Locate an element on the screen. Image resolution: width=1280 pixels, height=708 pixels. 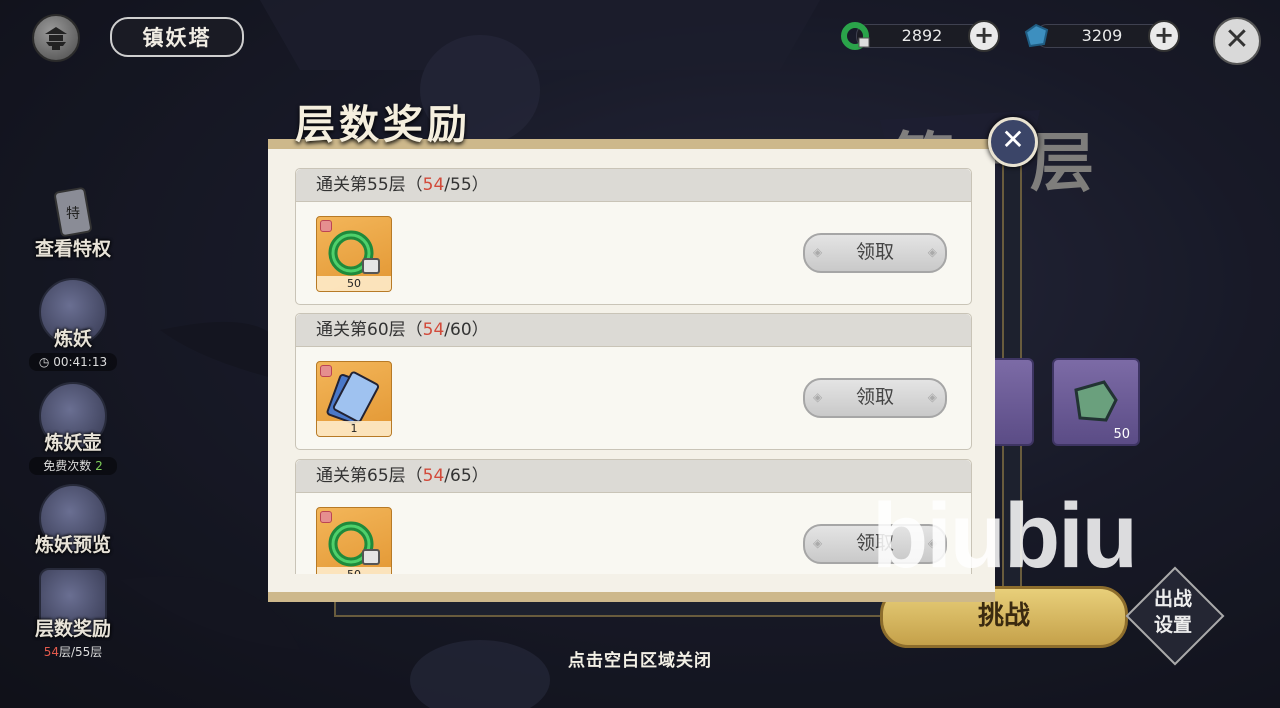
modal-title: 层数奖励 is located at coordinates (383, 124).